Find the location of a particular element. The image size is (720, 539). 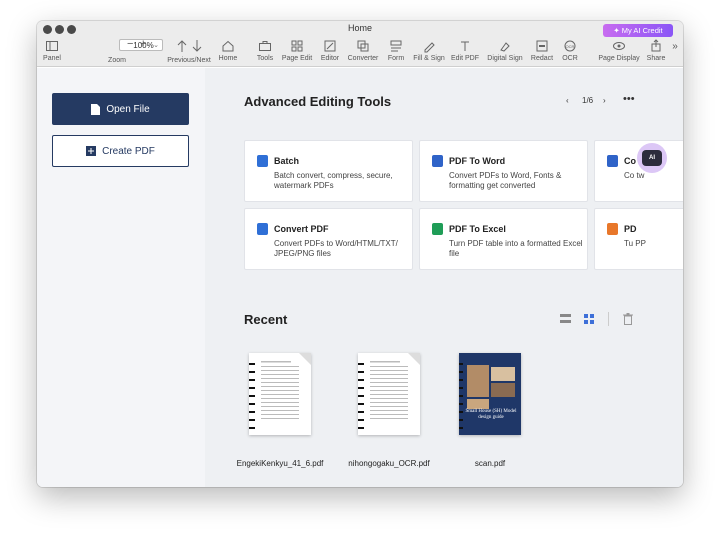

title-bar: Home ✦ My AI Credit is located at coordinates (360, 29).